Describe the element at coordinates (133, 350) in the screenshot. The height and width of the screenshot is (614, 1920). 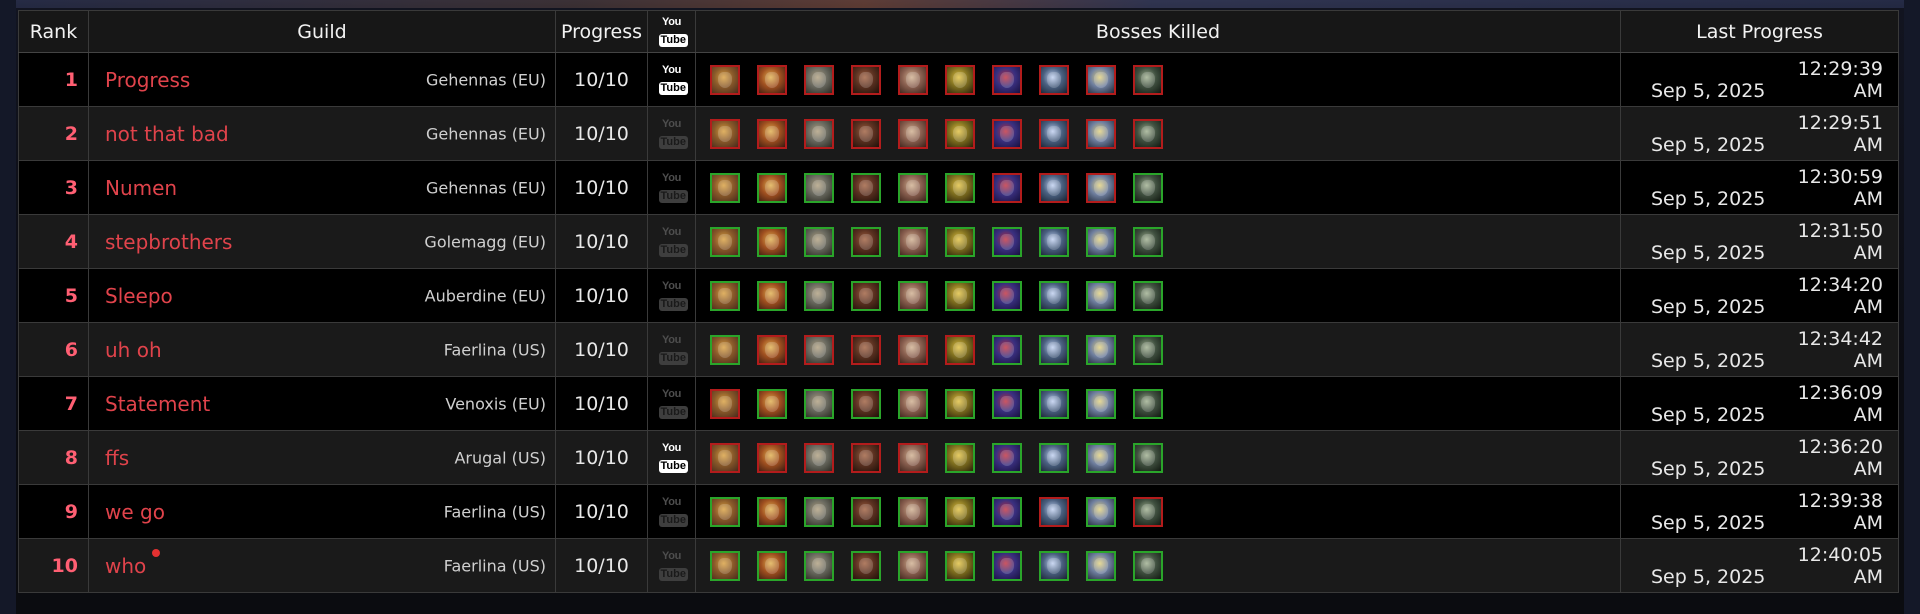
I see `guild-name-link: uh oh` at that location.